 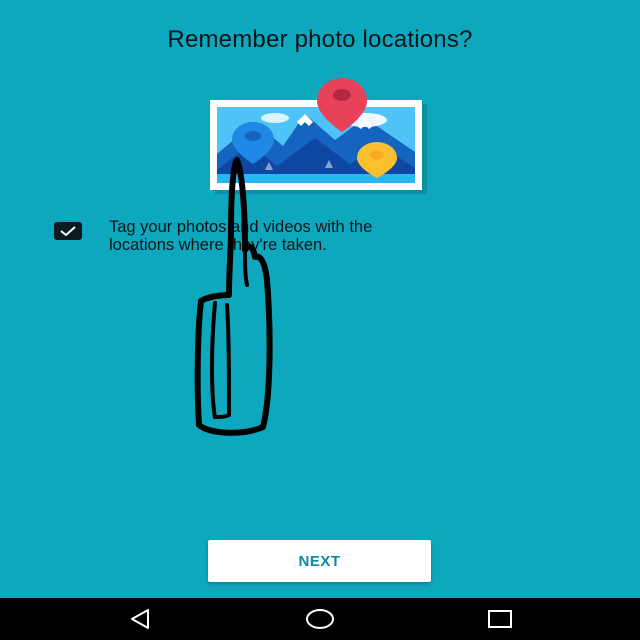 What do you see at coordinates (241, 227) in the screenshot?
I see `description-line-1: Tag your photos and videos with the` at bounding box center [241, 227].